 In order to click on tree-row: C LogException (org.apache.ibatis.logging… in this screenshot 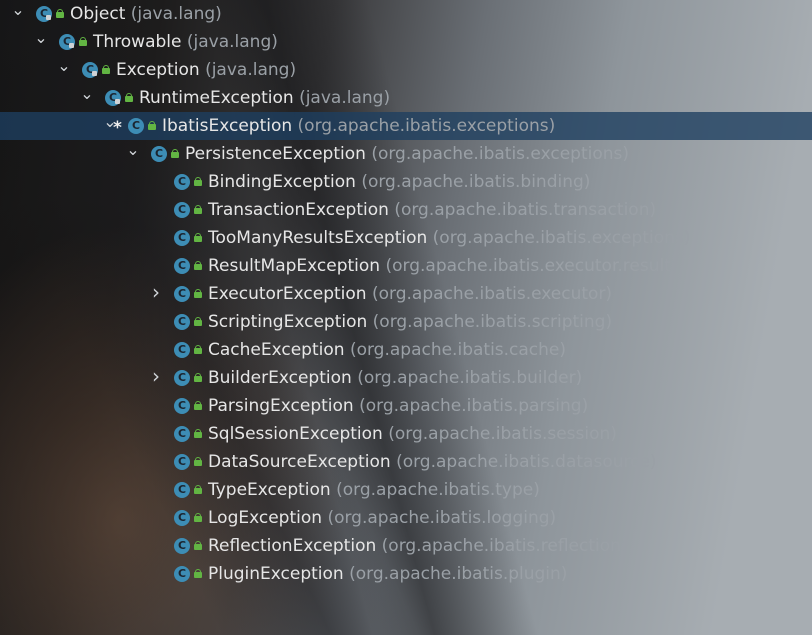, I will do `click(406, 518)`.